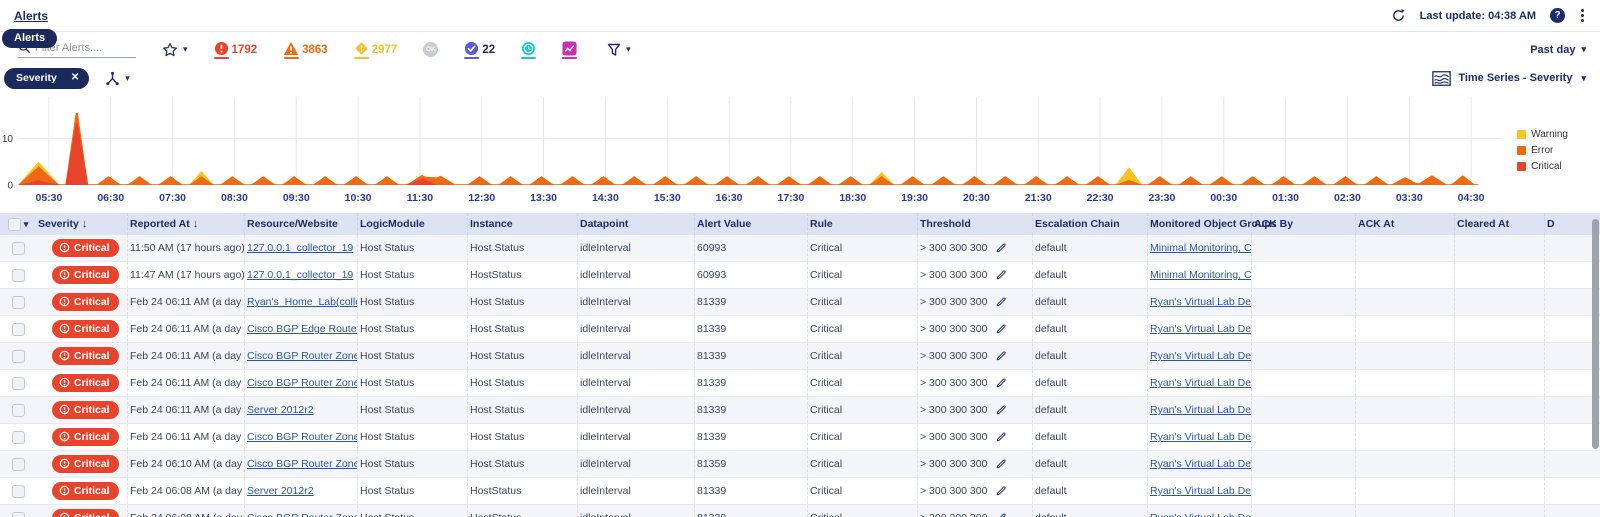 The height and width of the screenshot is (517, 1600). I want to click on sdt-filter, so click(529, 50).